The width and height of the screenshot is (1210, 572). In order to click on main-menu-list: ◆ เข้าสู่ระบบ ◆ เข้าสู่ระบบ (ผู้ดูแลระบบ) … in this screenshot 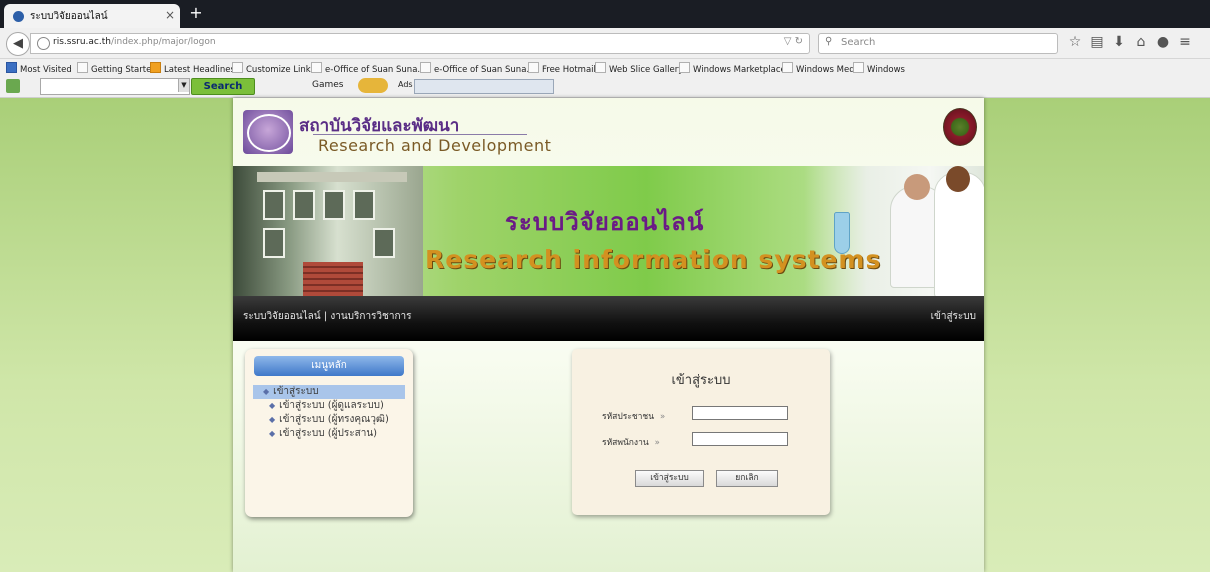, I will do `click(329, 413)`.